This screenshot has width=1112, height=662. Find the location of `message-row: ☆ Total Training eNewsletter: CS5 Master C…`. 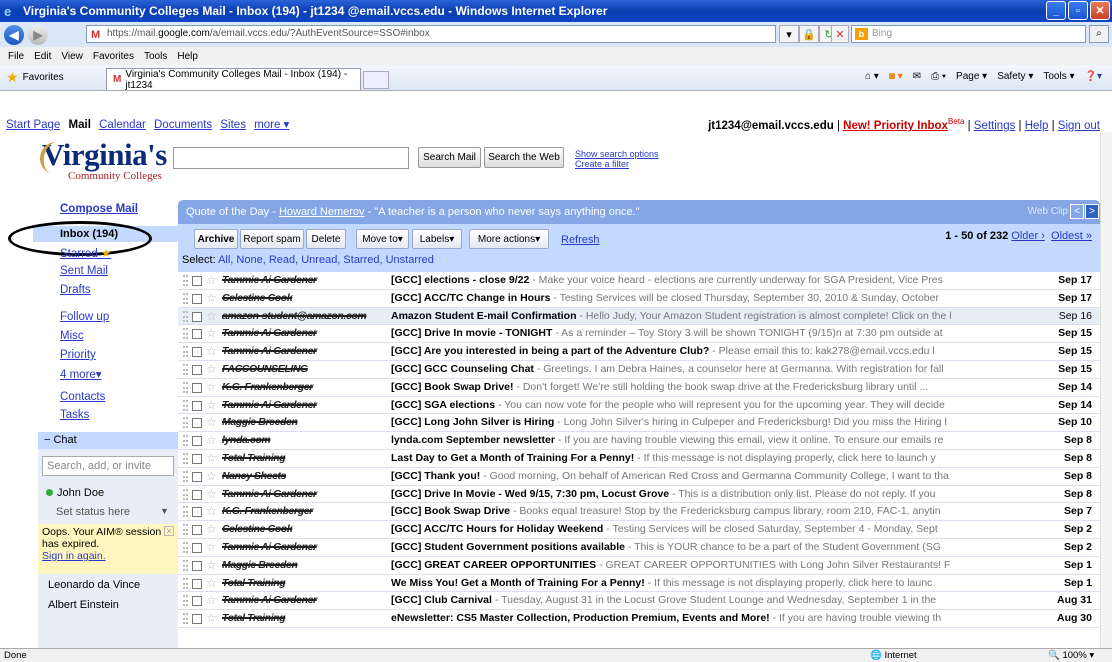

message-row: ☆ Total Training eNewsletter: CS5 Master C… is located at coordinates (639, 619).